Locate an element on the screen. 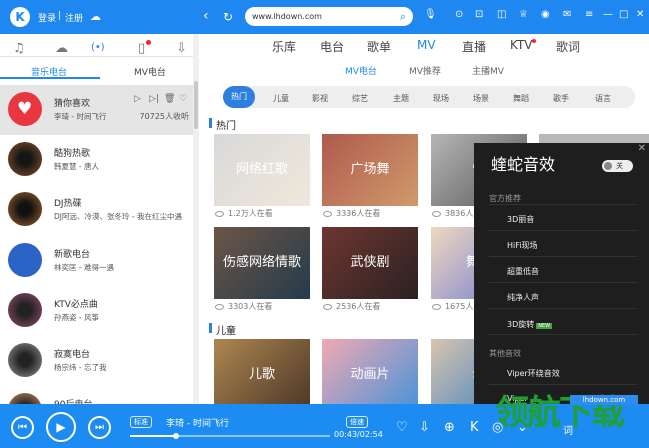 The width and height of the screenshot is (649, 448). category-film: 影视 is located at coordinates (320, 98).